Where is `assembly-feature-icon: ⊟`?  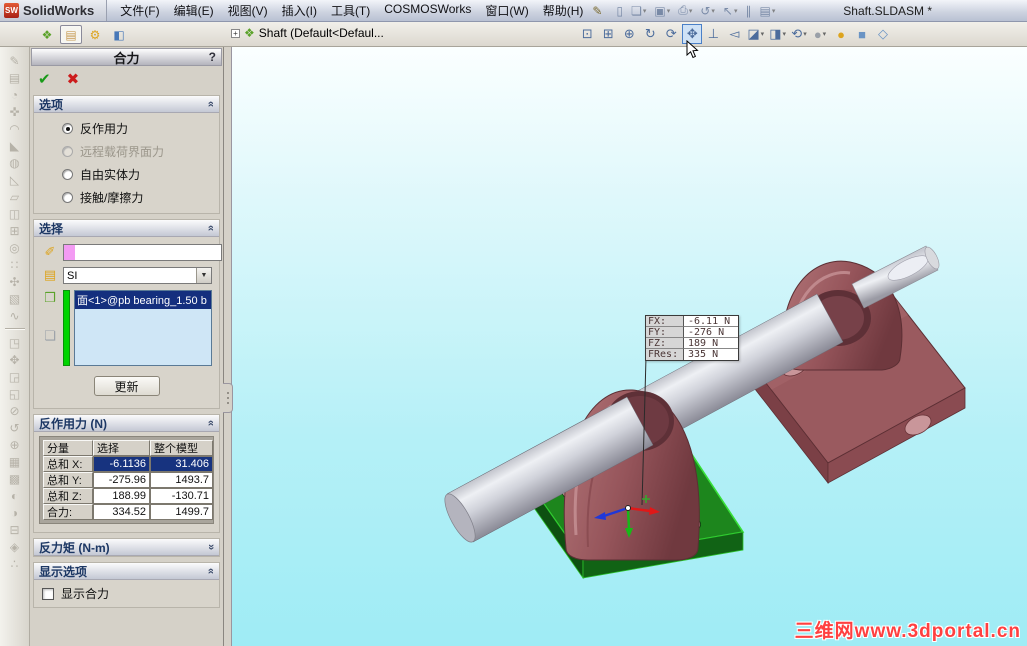 assembly-feature-icon: ⊟ is located at coordinates (15, 529).